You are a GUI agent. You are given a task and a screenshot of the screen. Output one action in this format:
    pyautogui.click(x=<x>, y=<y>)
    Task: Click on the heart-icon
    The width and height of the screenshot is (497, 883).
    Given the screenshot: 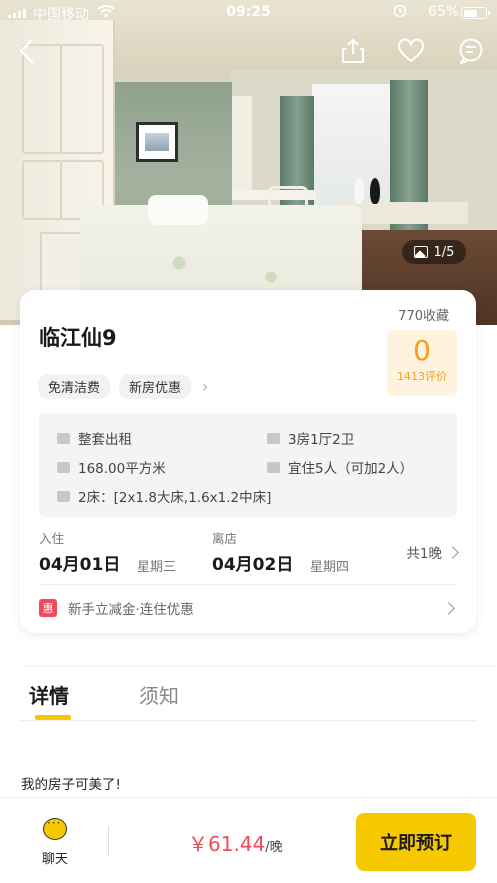 What is the action you would take?
    pyautogui.click(x=411, y=51)
    